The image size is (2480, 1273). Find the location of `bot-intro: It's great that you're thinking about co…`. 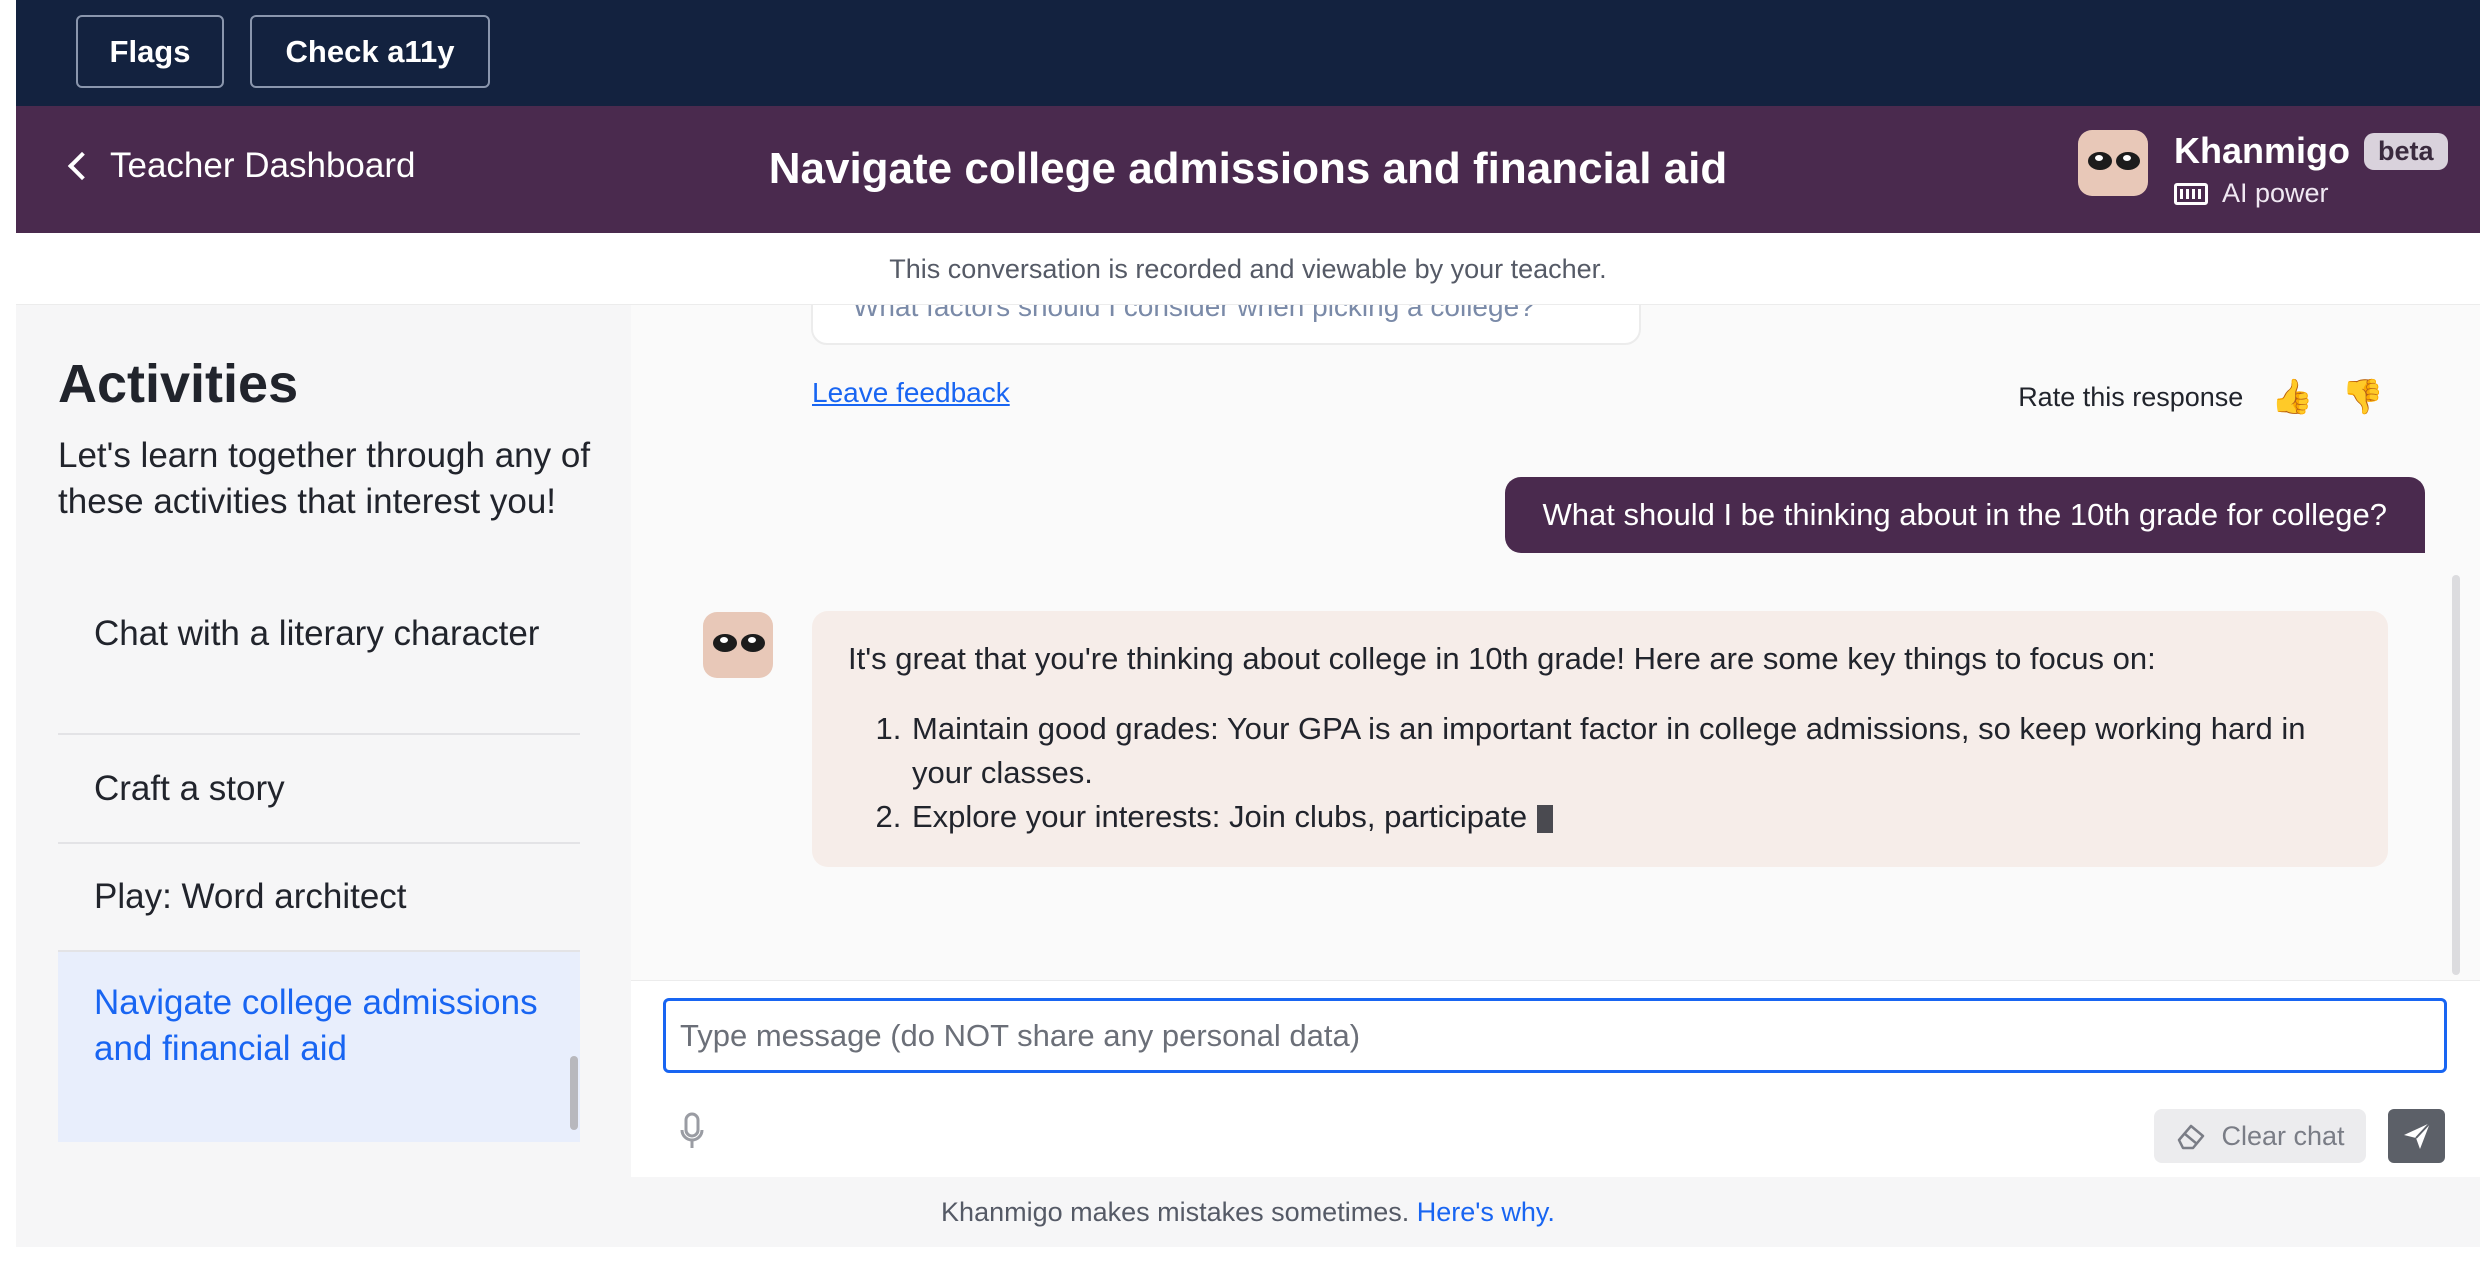

bot-intro: It's great that you're thinking about co… is located at coordinates (1502, 658).